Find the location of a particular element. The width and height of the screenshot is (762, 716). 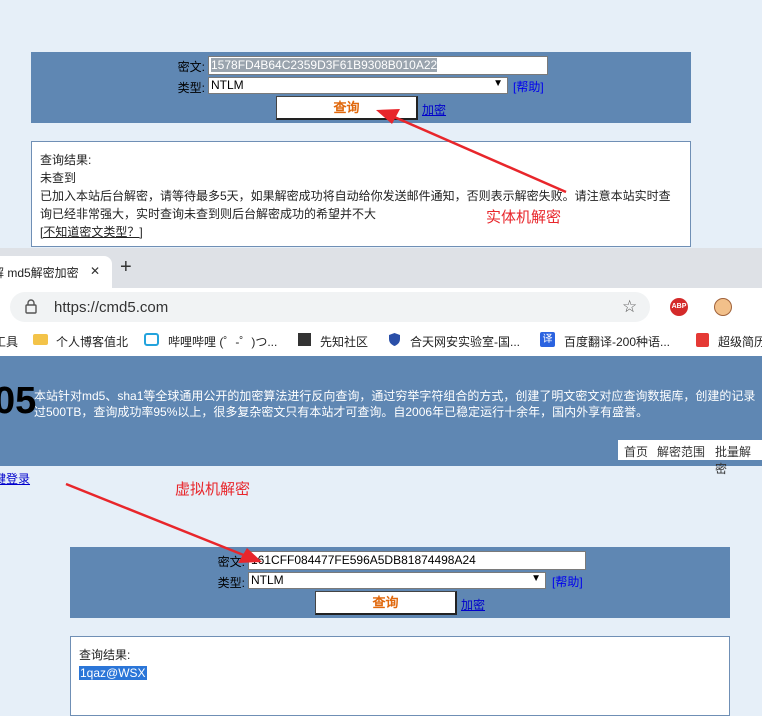

top-arrow-icon is located at coordinates (471, 151).